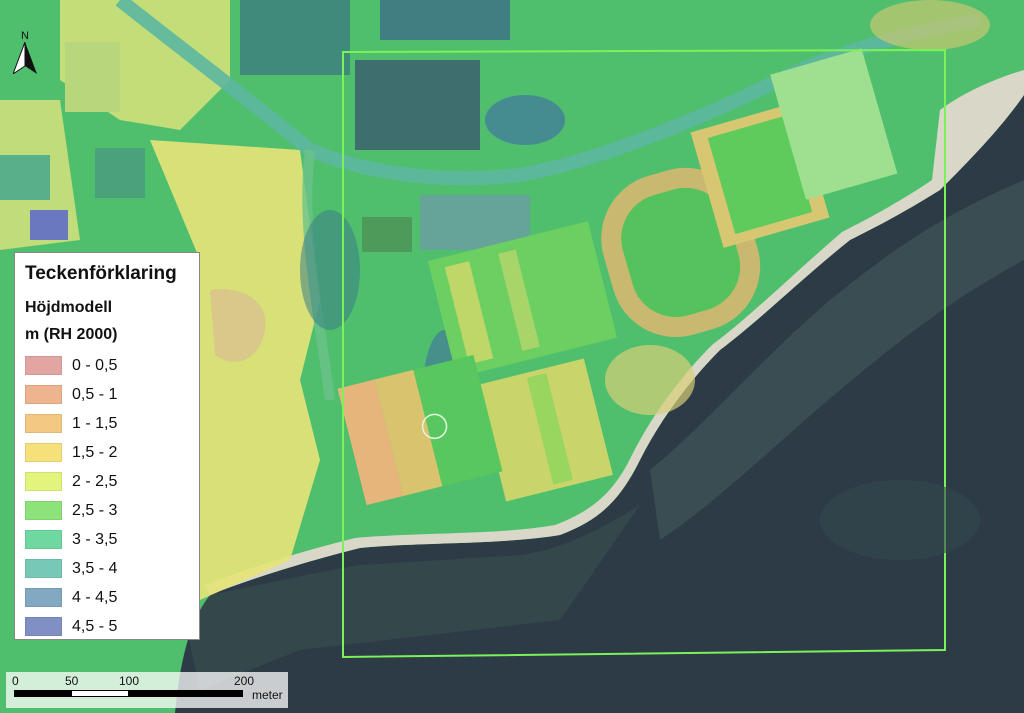 This screenshot has height=713, width=1024. What do you see at coordinates (69, 307) in the screenshot?
I see `legend-layer-name: Höjdmodell` at bounding box center [69, 307].